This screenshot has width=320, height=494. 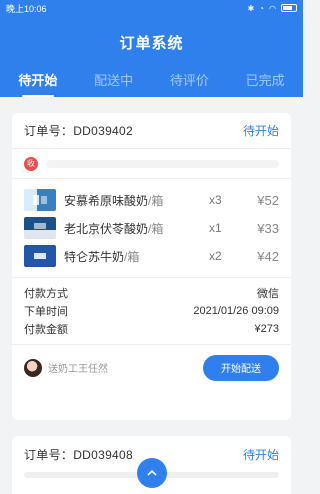 I want to click on start-delivery-button: 开始配送, so click(x=241, y=367).